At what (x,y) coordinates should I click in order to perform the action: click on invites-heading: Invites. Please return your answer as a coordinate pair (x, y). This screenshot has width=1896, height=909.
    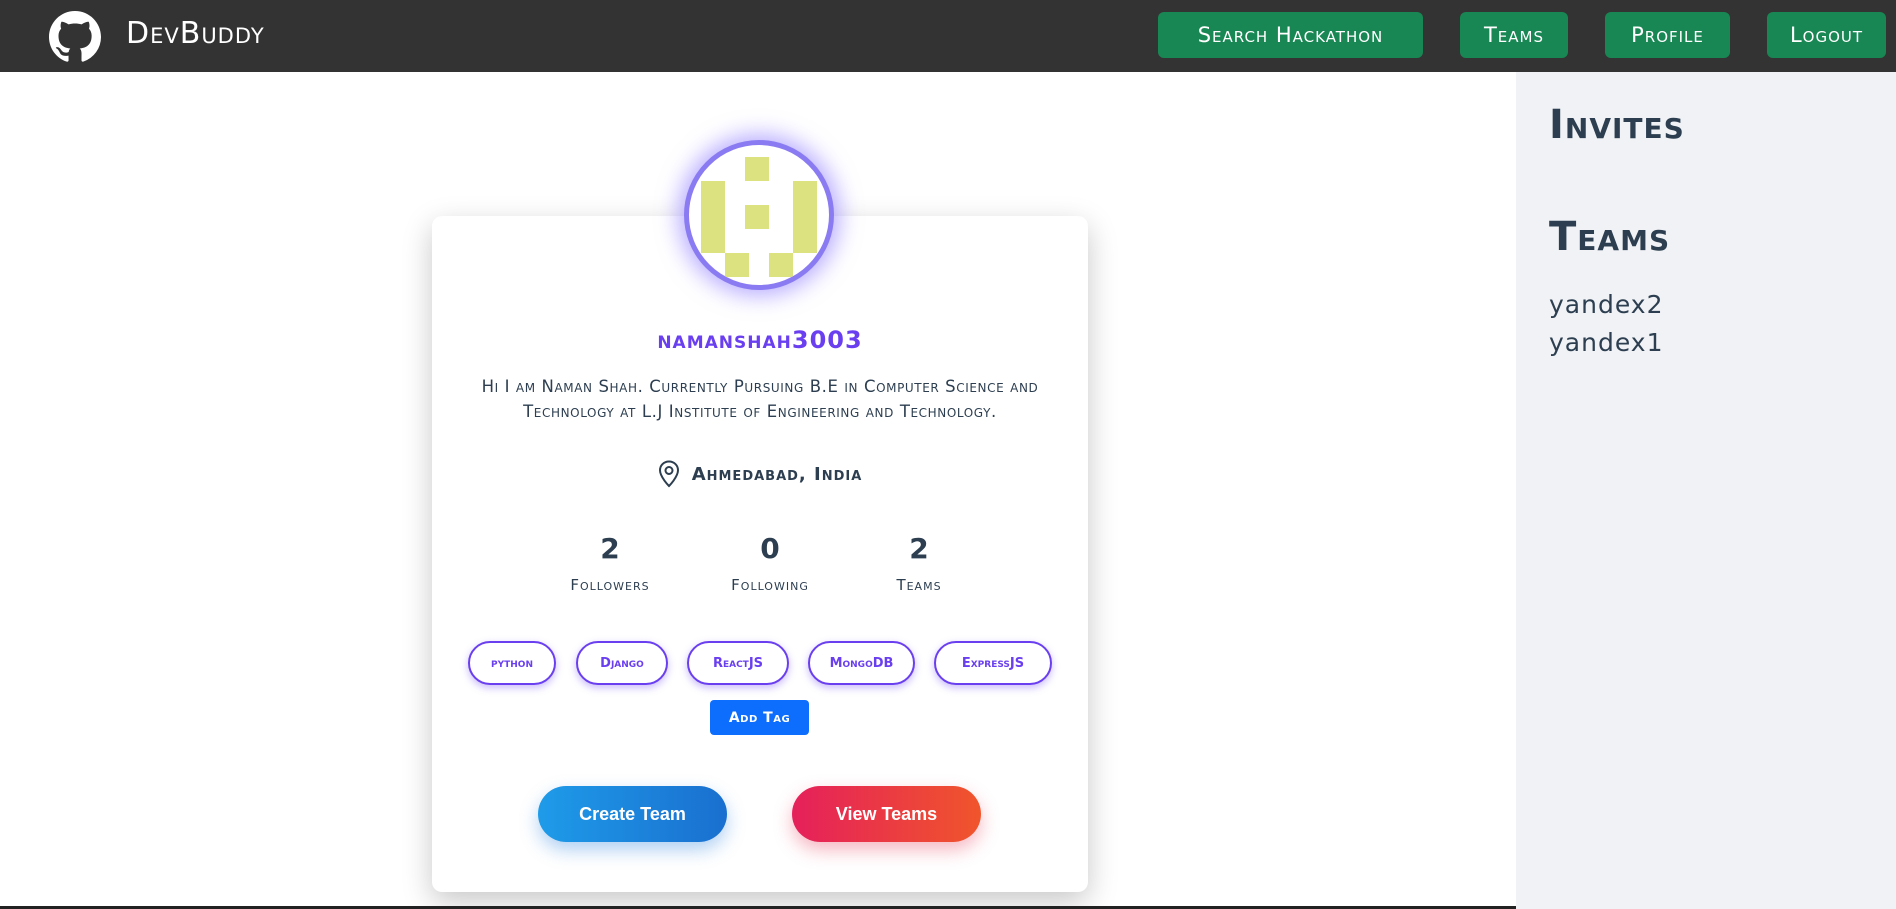
    Looking at the image, I should click on (1617, 125).